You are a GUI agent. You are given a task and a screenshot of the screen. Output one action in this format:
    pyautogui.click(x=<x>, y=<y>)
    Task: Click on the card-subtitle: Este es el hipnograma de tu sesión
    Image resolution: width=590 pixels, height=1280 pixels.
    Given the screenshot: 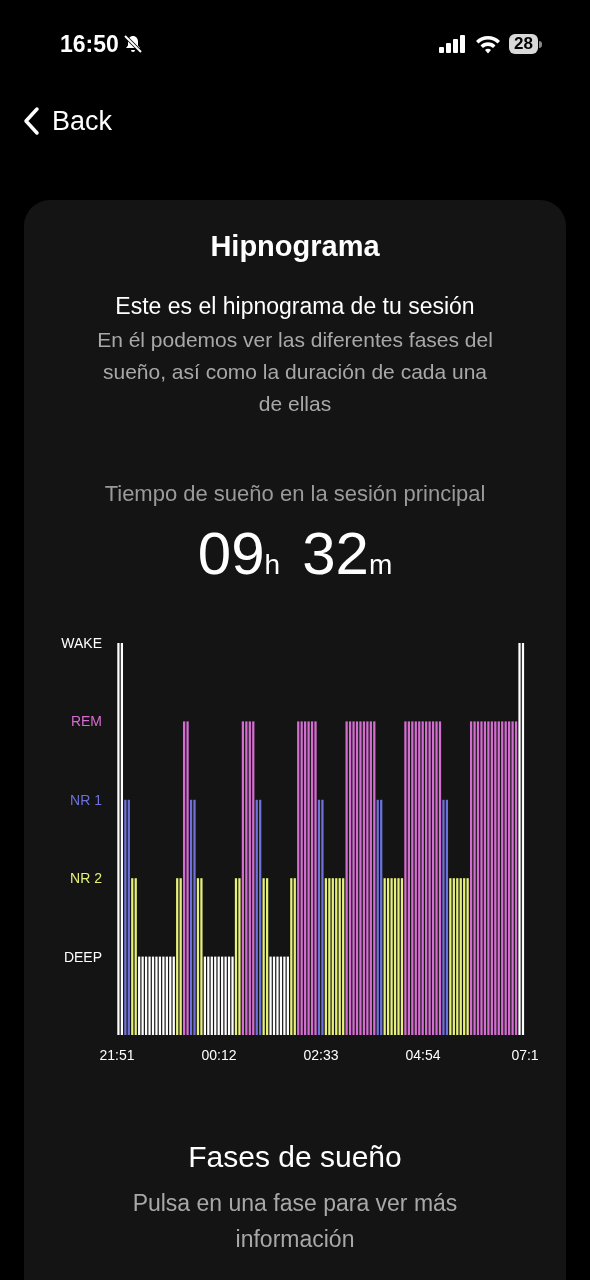 What is the action you would take?
    pyautogui.click(x=295, y=306)
    